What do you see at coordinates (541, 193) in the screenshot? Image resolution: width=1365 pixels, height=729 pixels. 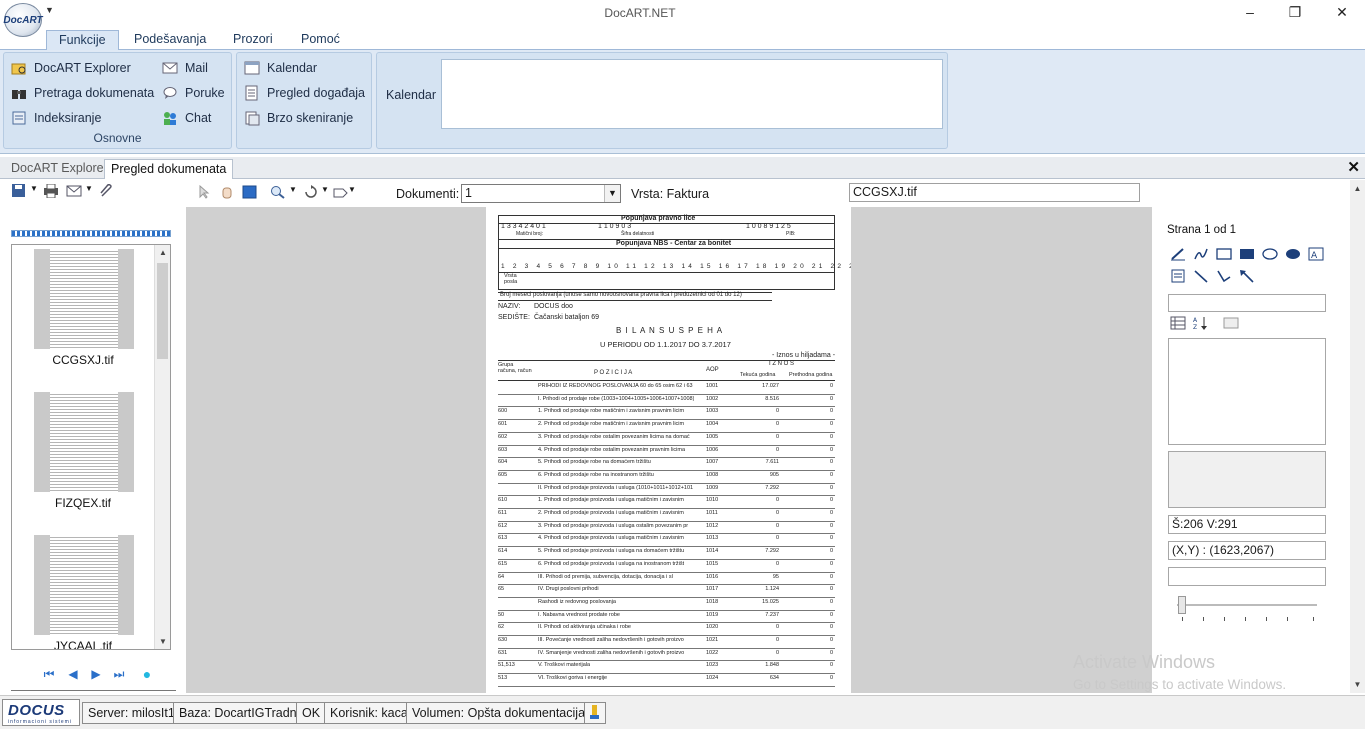 I see `dokumenti-select: 1 ▼` at bounding box center [541, 193].